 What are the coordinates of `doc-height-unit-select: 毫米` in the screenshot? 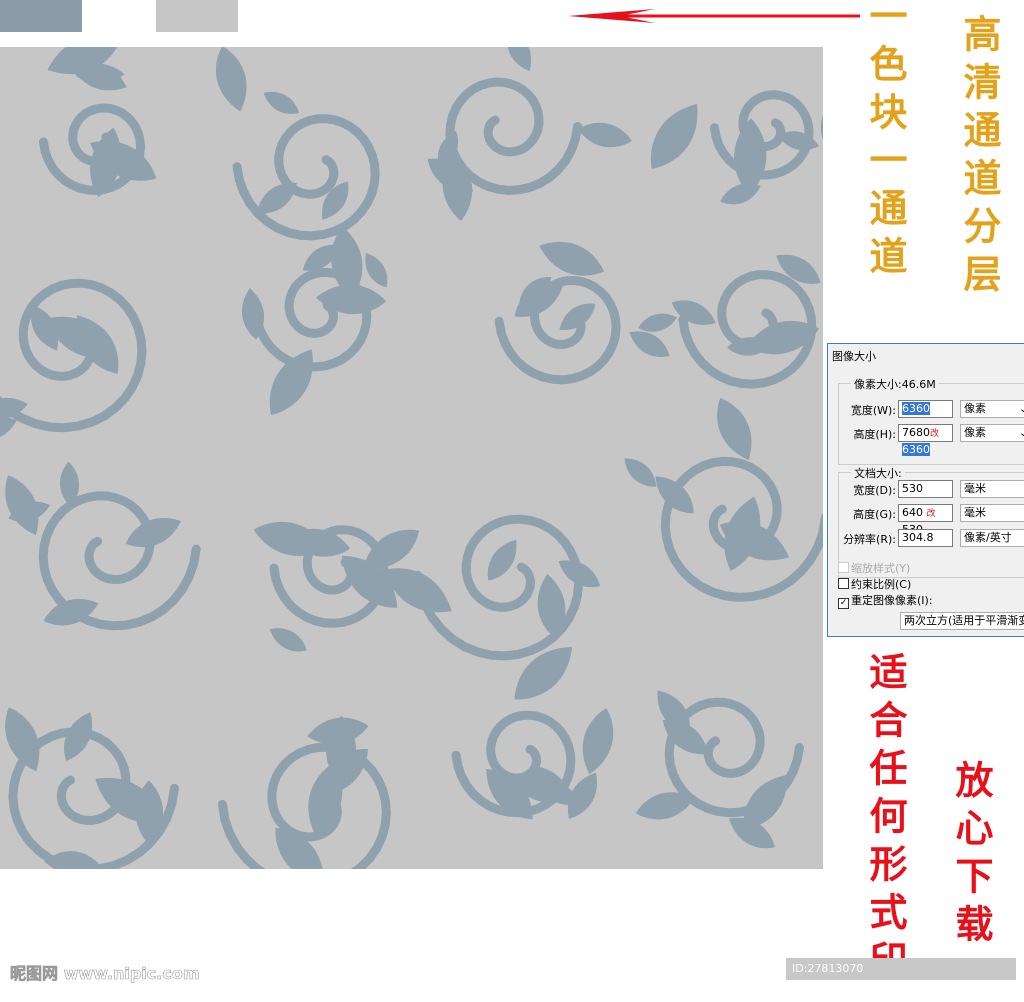 It's located at (992, 513).